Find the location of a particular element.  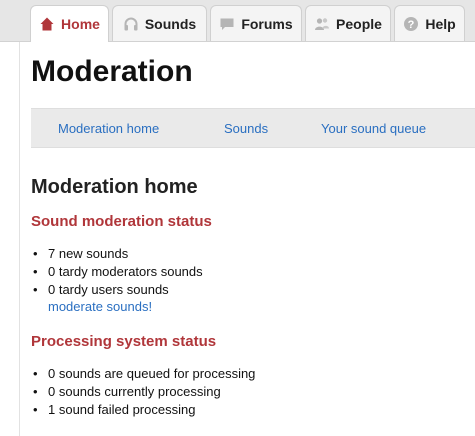

list-item: • 0 sounds currently processing is located at coordinates (127, 391).